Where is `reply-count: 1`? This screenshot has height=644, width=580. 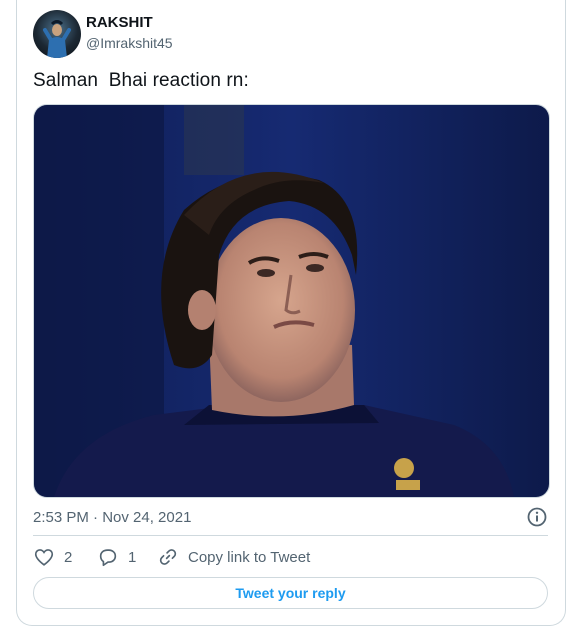 reply-count: 1 is located at coordinates (132, 557).